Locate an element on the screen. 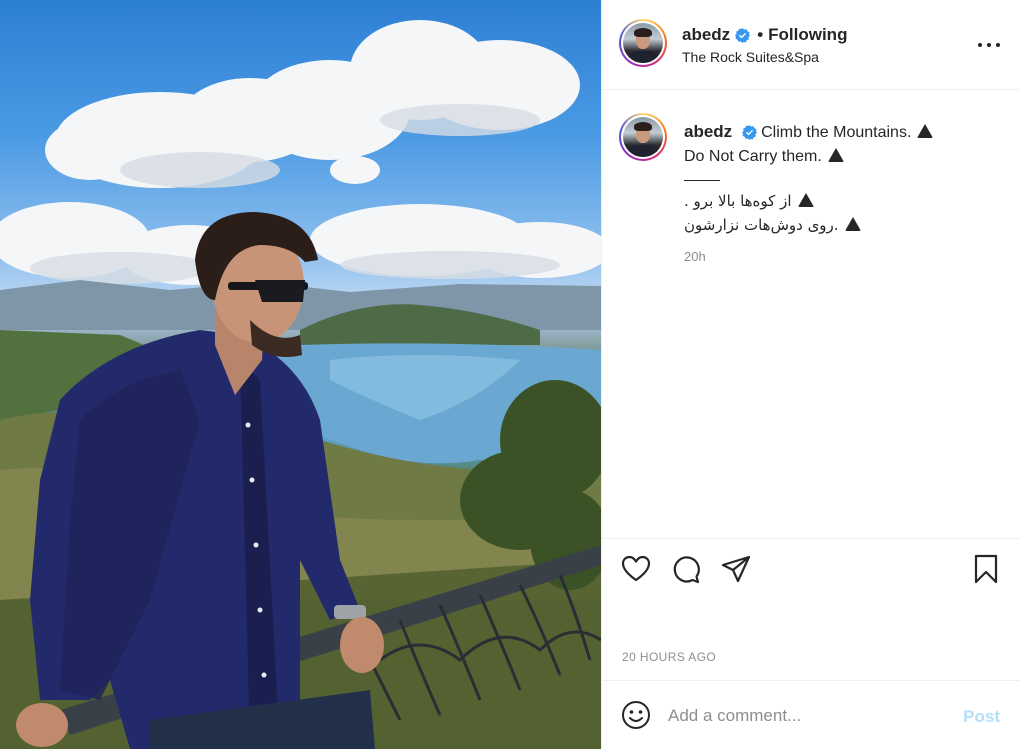 The image size is (1020, 749). caption-line-1: Climb the Mountains. is located at coordinates (836, 132).